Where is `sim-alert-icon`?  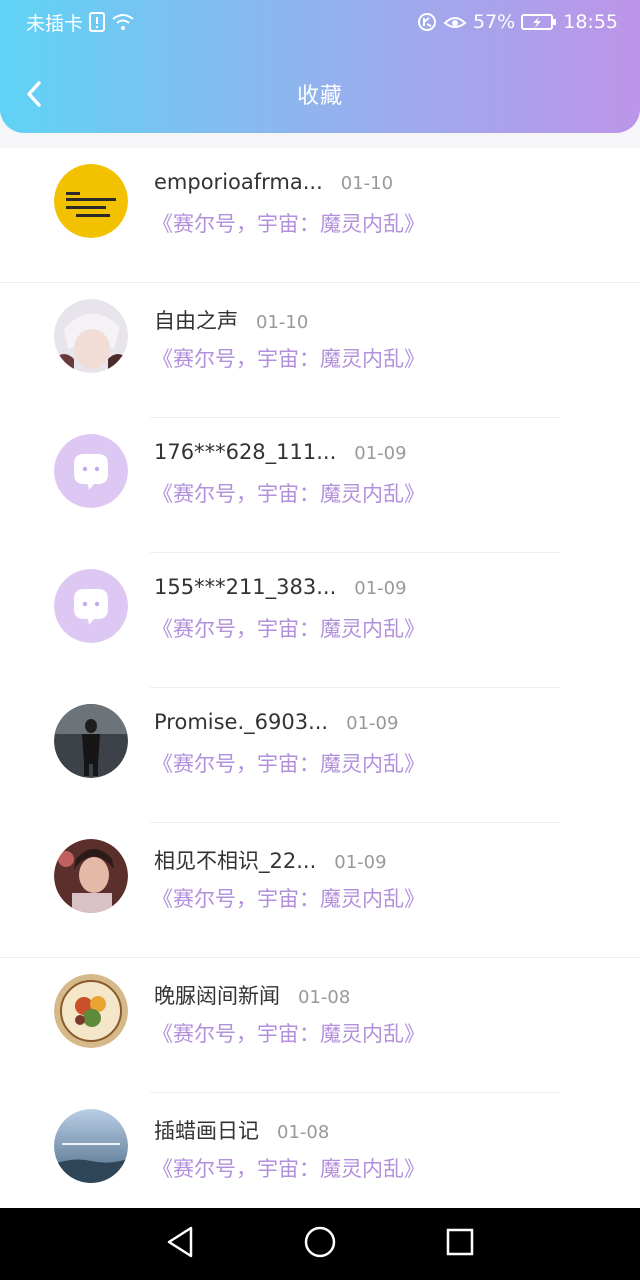
sim-alert-icon is located at coordinates (97, 22).